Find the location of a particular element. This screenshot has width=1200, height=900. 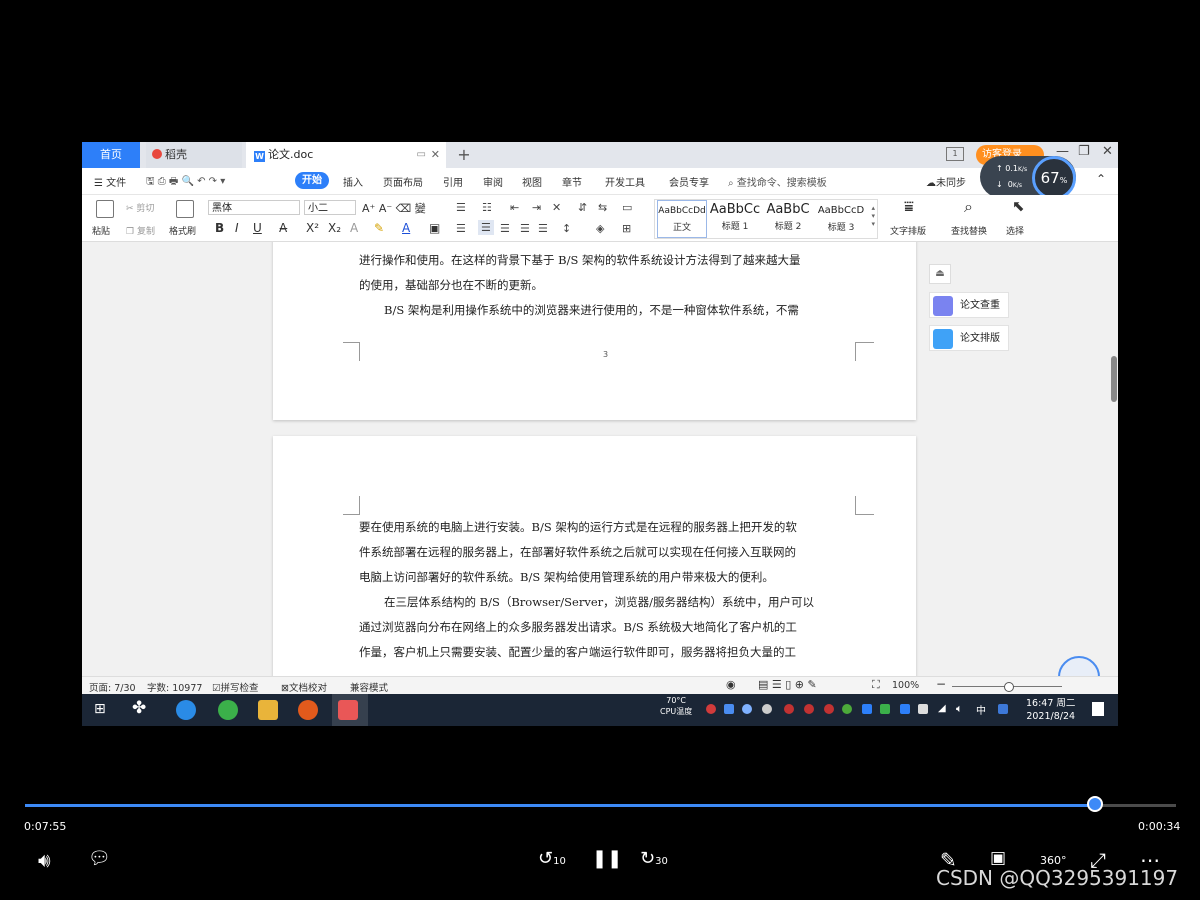

recorder-app-icon is located at coordinates (308, 710).